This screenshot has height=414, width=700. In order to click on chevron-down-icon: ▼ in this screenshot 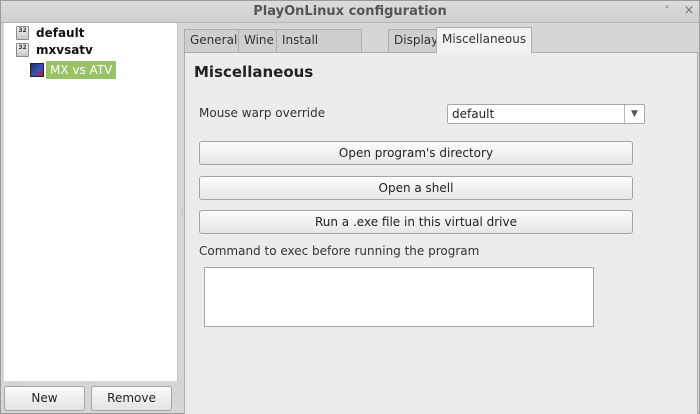, I will do `click(634, 114)`.